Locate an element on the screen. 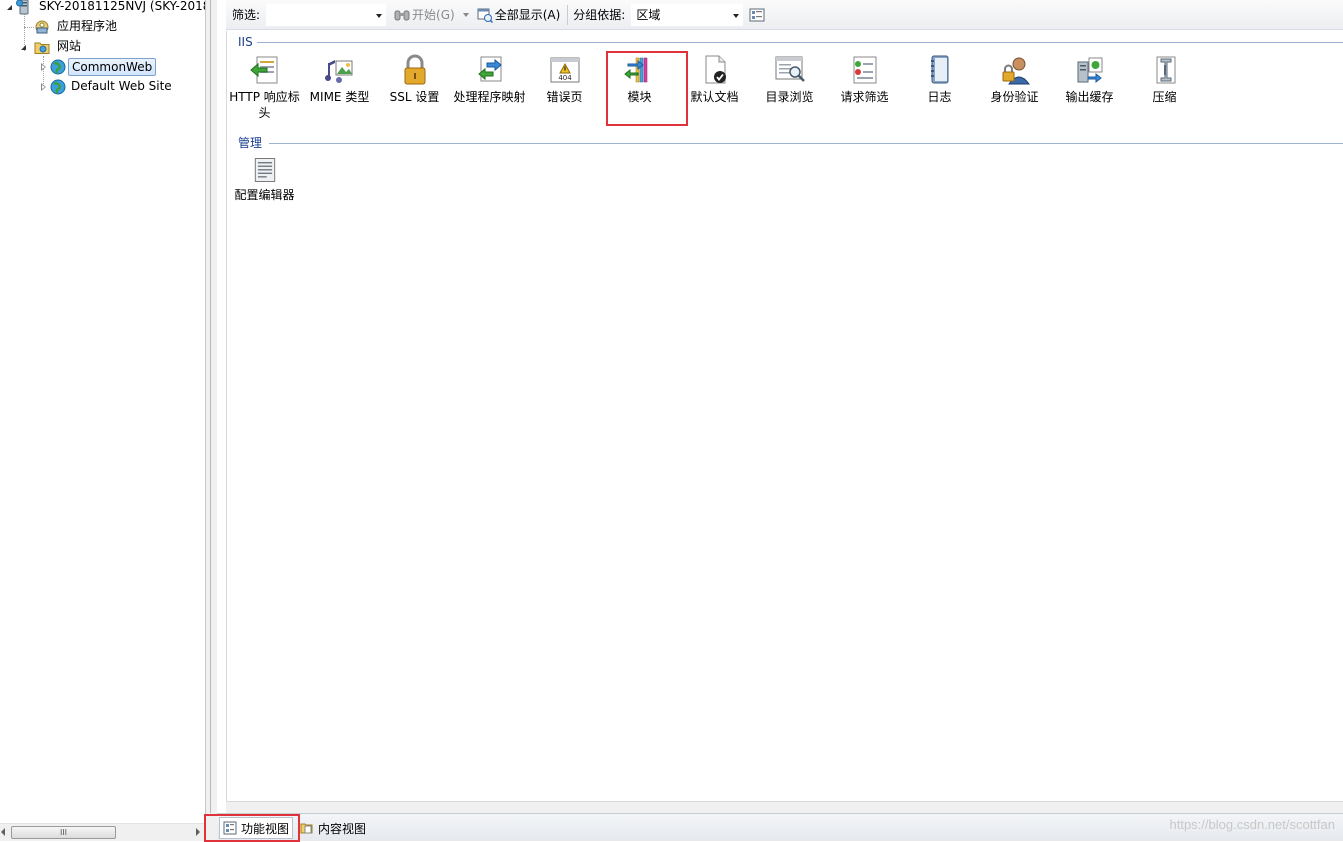 The width and height of the screenshot is (1343, 842). feature-directory-browsing: 目录浏览 is located at coordinates (789, 79).